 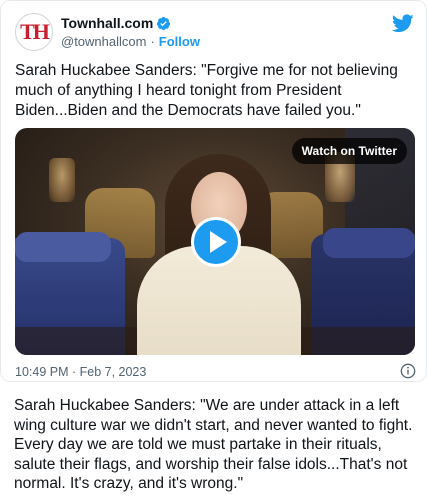 I want to click on play-icon, so click(x=218, y=242).